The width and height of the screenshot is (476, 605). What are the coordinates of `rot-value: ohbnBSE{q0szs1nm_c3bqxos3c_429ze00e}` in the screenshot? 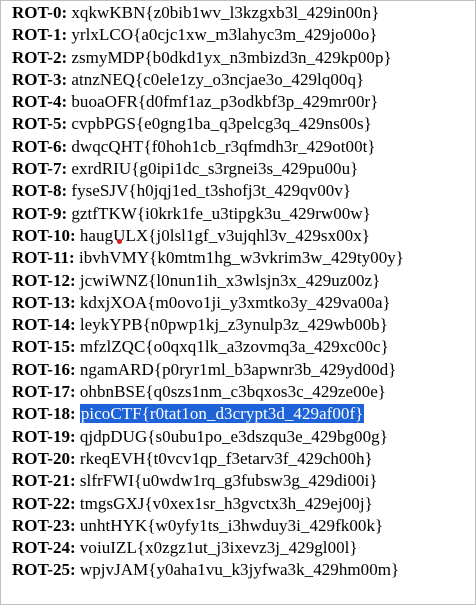 It's located at (233, 391).